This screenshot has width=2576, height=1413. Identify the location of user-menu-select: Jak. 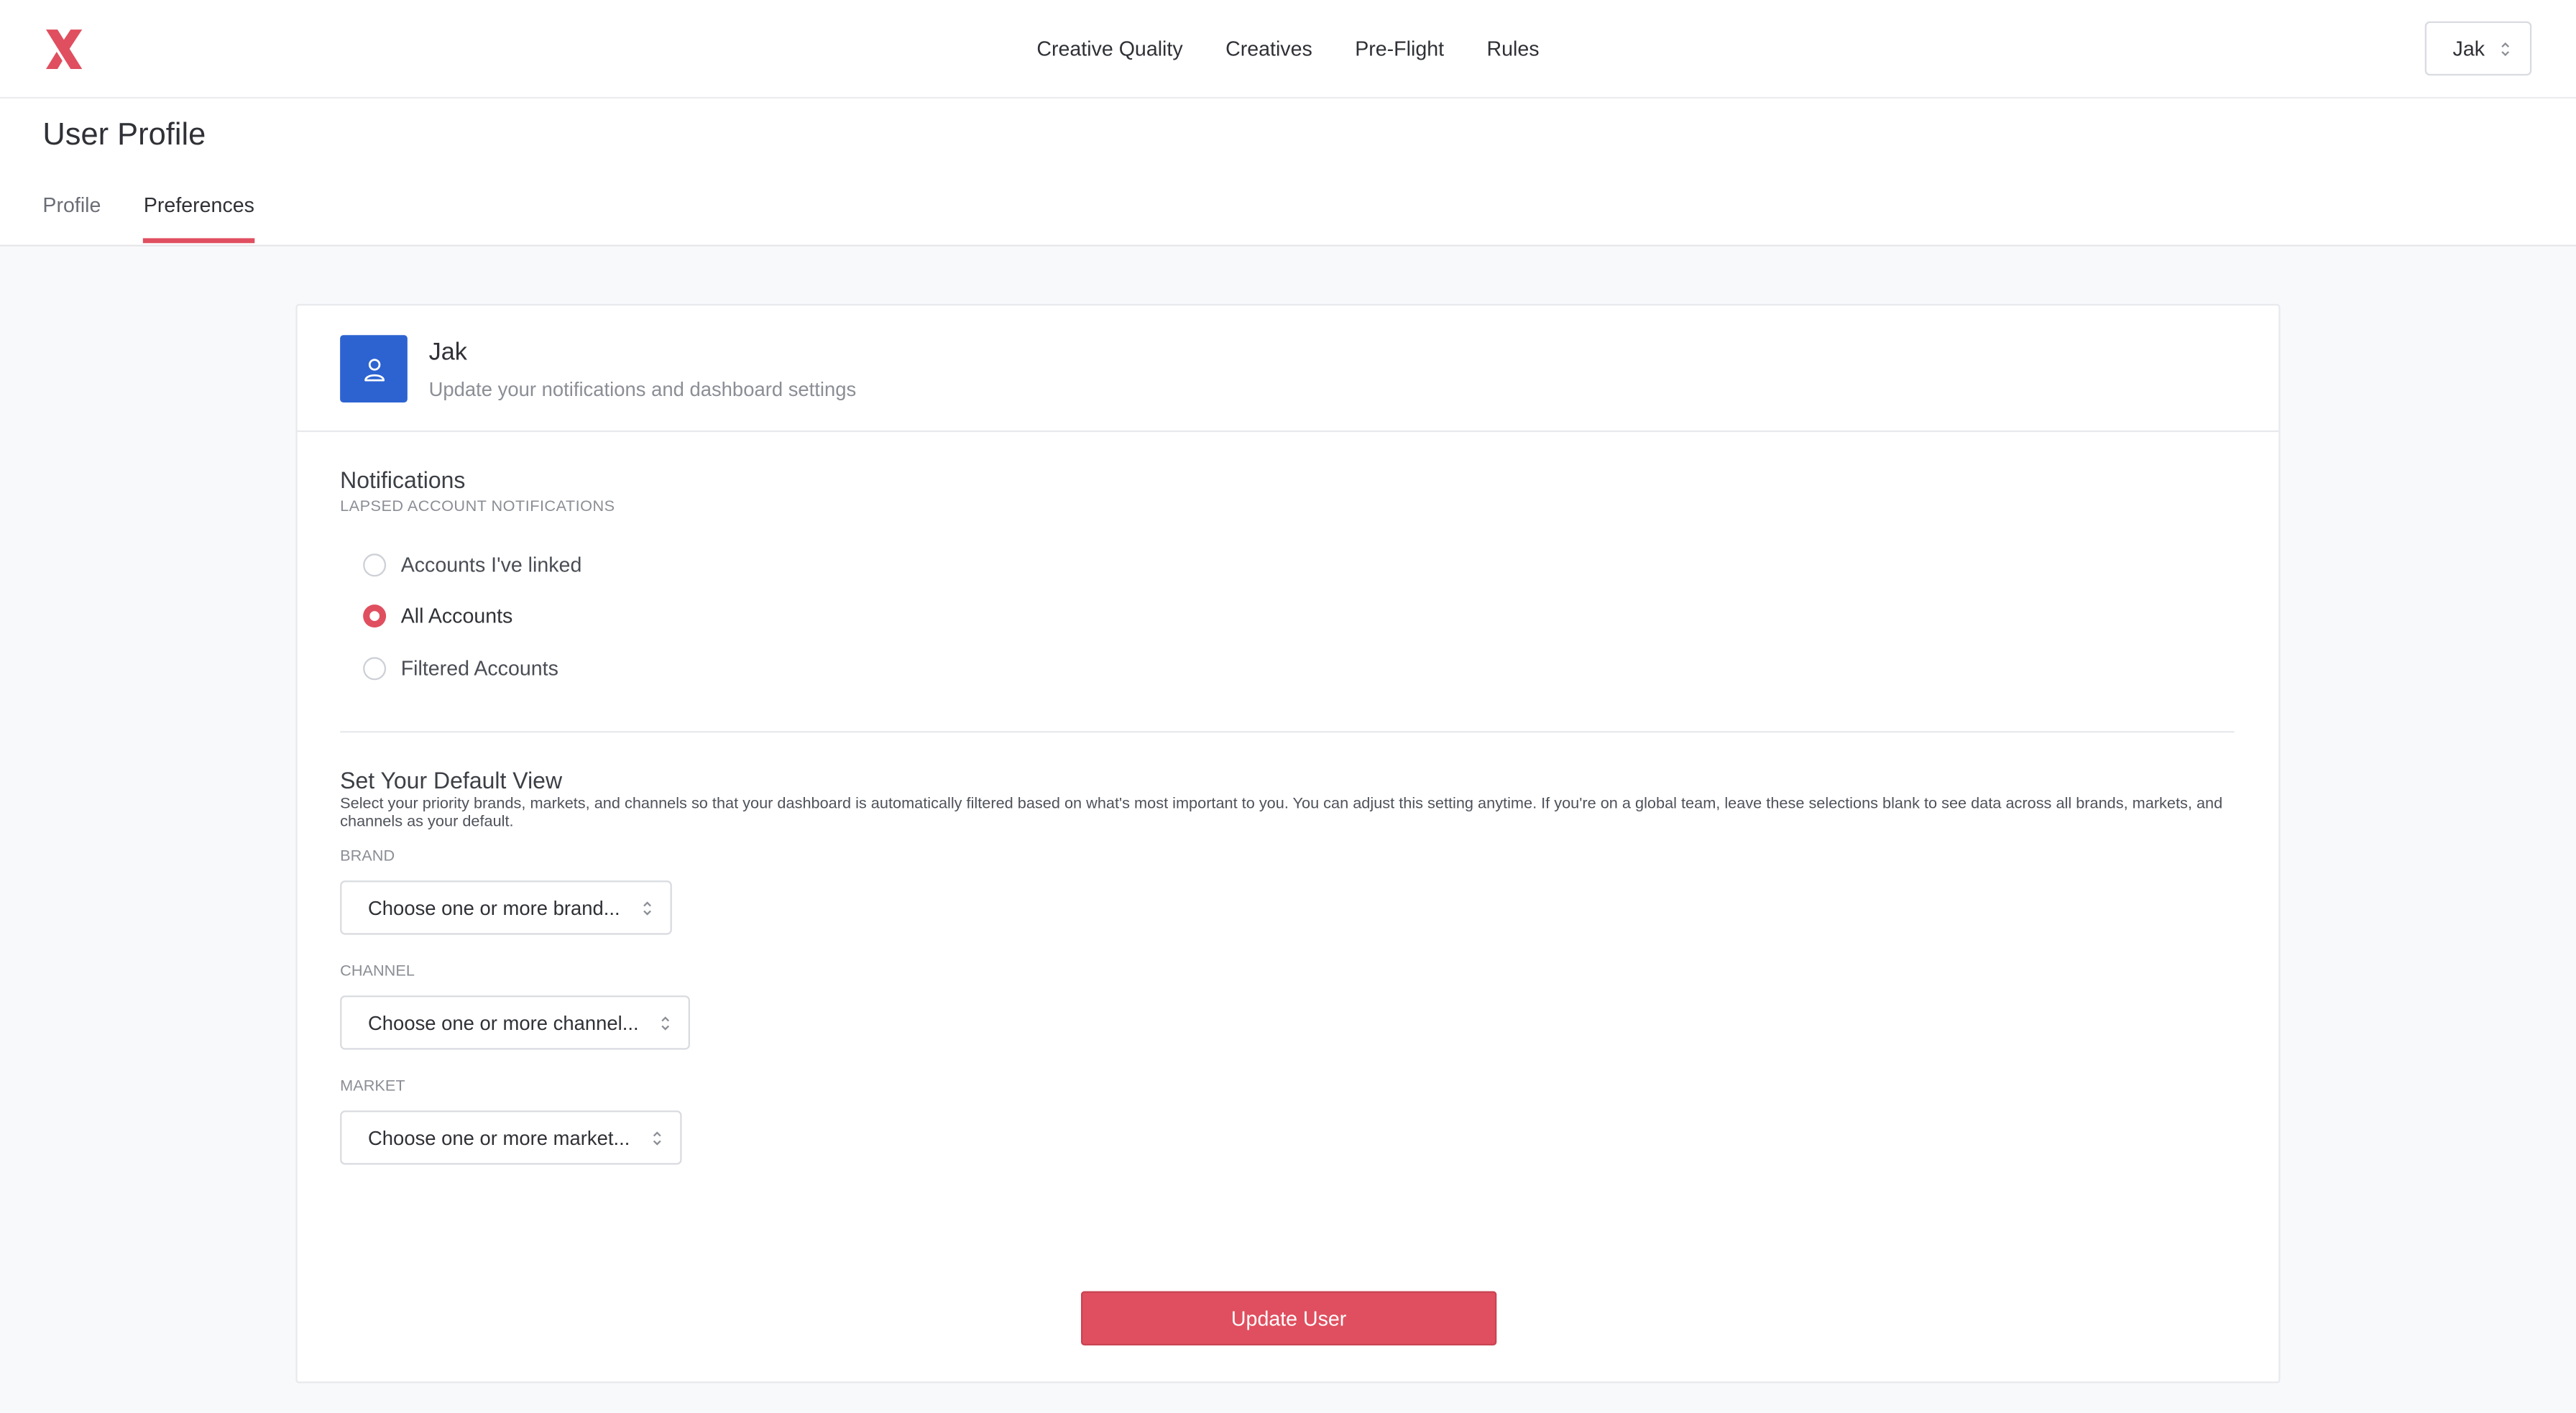
(2478, 48).